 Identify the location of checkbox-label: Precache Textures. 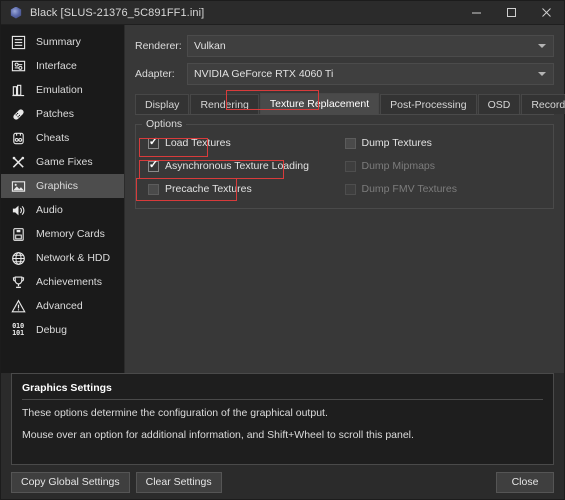
(208, 189).